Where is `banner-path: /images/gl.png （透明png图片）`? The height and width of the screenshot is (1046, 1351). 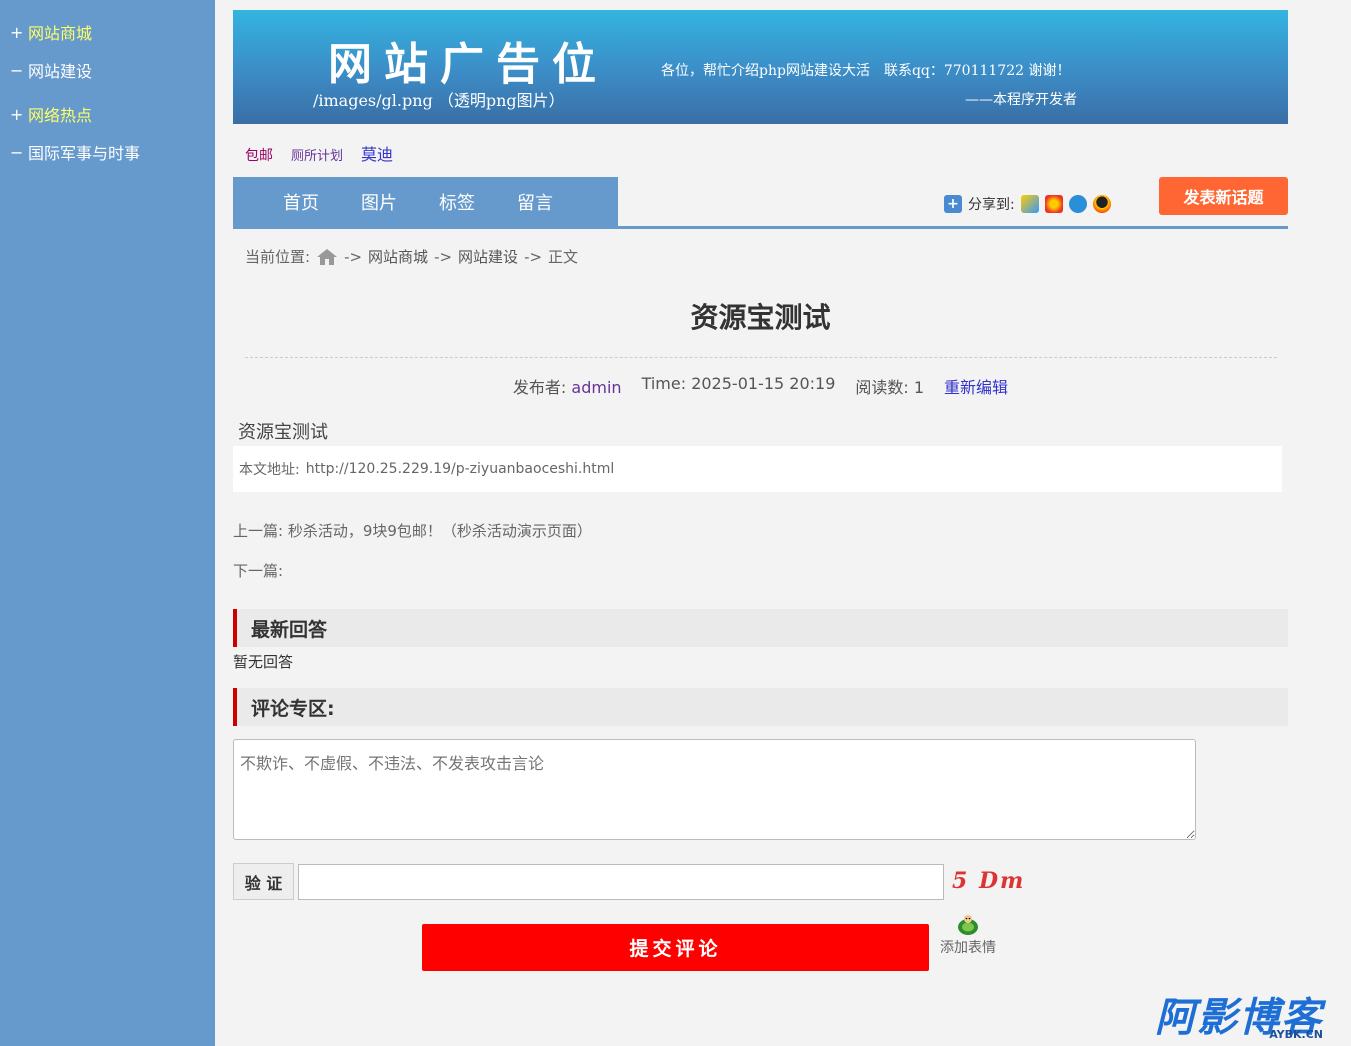
banner-path: /images/gl.png （透明png图片） is located at coordinates (439, 100).